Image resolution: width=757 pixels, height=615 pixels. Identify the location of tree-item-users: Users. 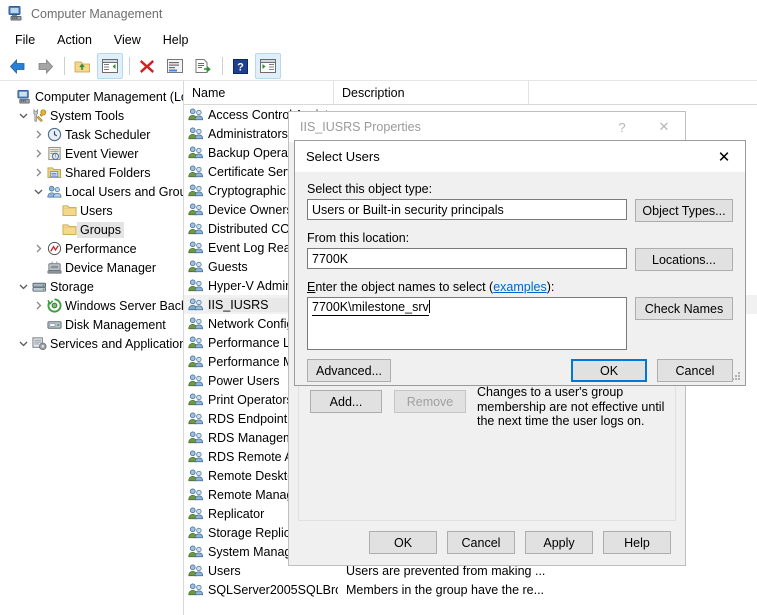
(91, 210).